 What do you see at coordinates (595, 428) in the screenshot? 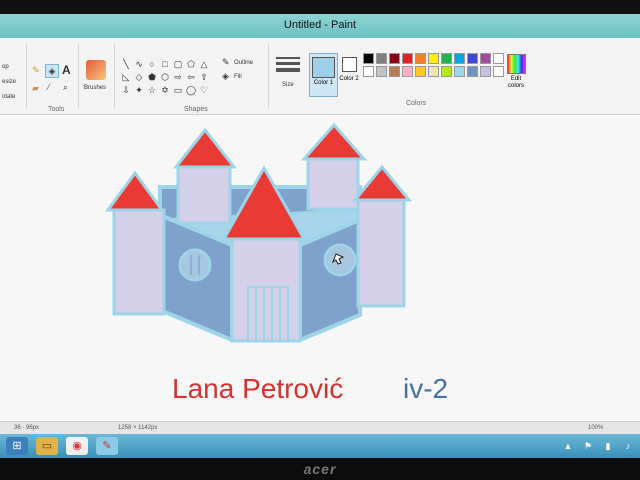
I see `status-zoom: 100%` at bounding box center [595, 428].